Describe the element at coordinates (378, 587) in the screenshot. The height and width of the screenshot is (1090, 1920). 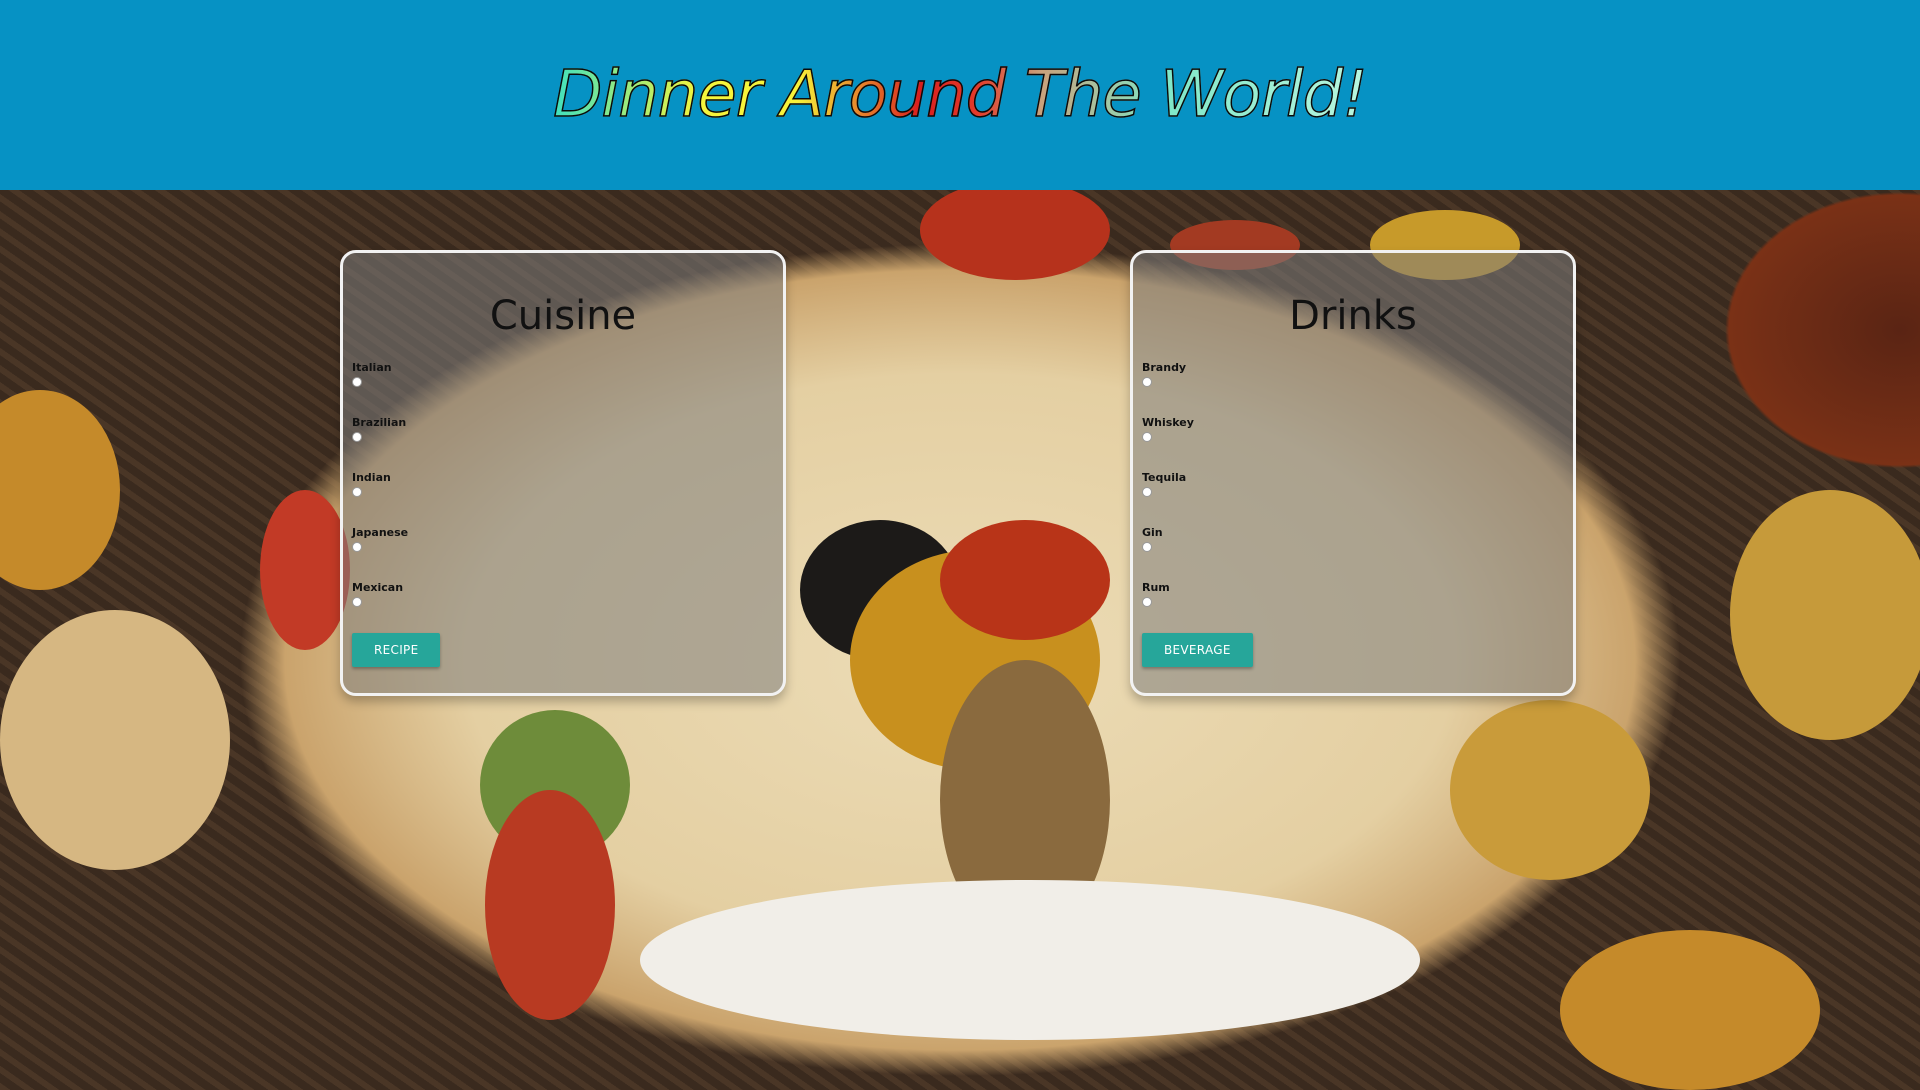
I see `radio-label: Mexican` at that location.